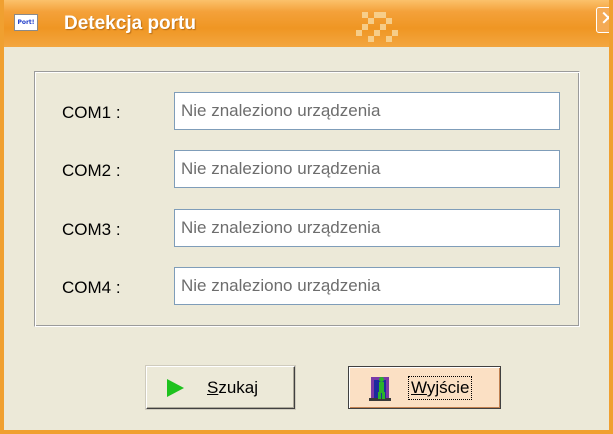  I want to click on search-button-label: Szukaj, so click(233, 387).